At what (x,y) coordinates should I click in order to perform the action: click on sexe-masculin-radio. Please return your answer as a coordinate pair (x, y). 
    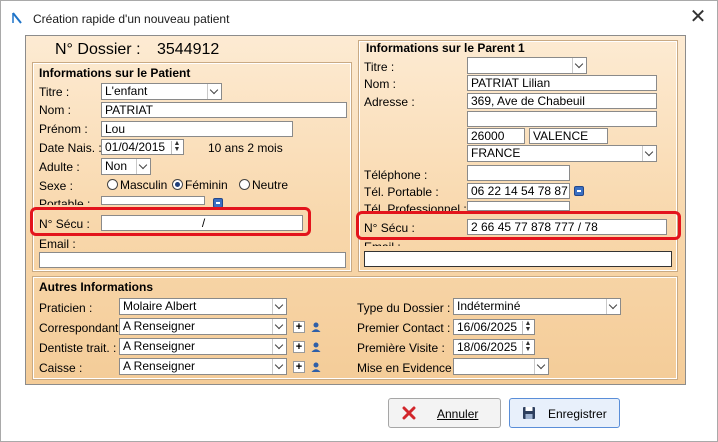
    Looking at the image, I should click on (112, 184).